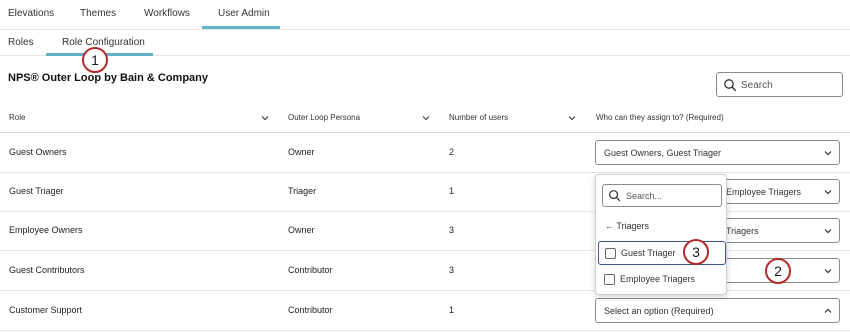 The width and height of the screenshot is (850, 333). I want to click on subtab-roles: Roles, so click(21, 42).